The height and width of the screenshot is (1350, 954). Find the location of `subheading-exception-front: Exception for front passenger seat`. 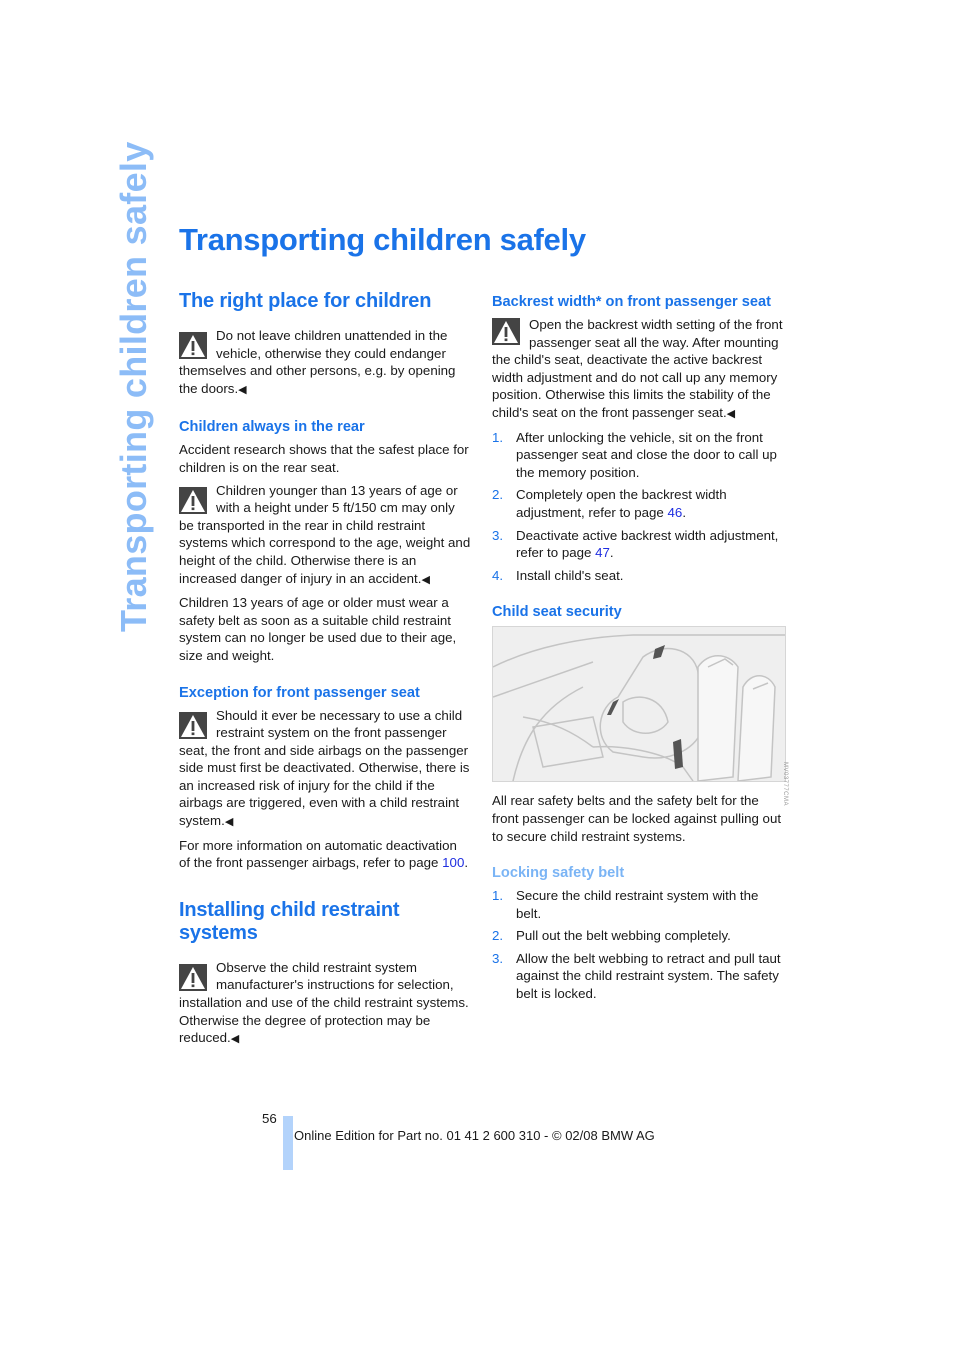

subheading-exception-front: Exception for front passenger seat is located at coordinates (299, 692).